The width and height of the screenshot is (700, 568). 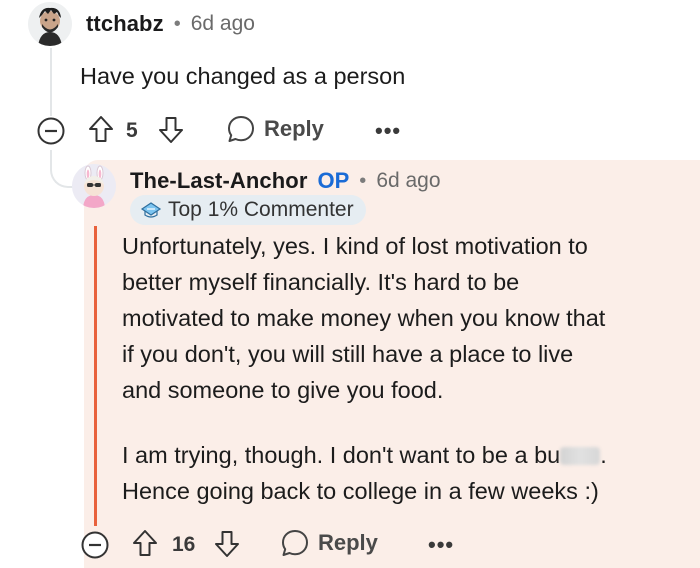 I want to click on user-flair: Top 1% Commenter, so click(x=248, y=210).